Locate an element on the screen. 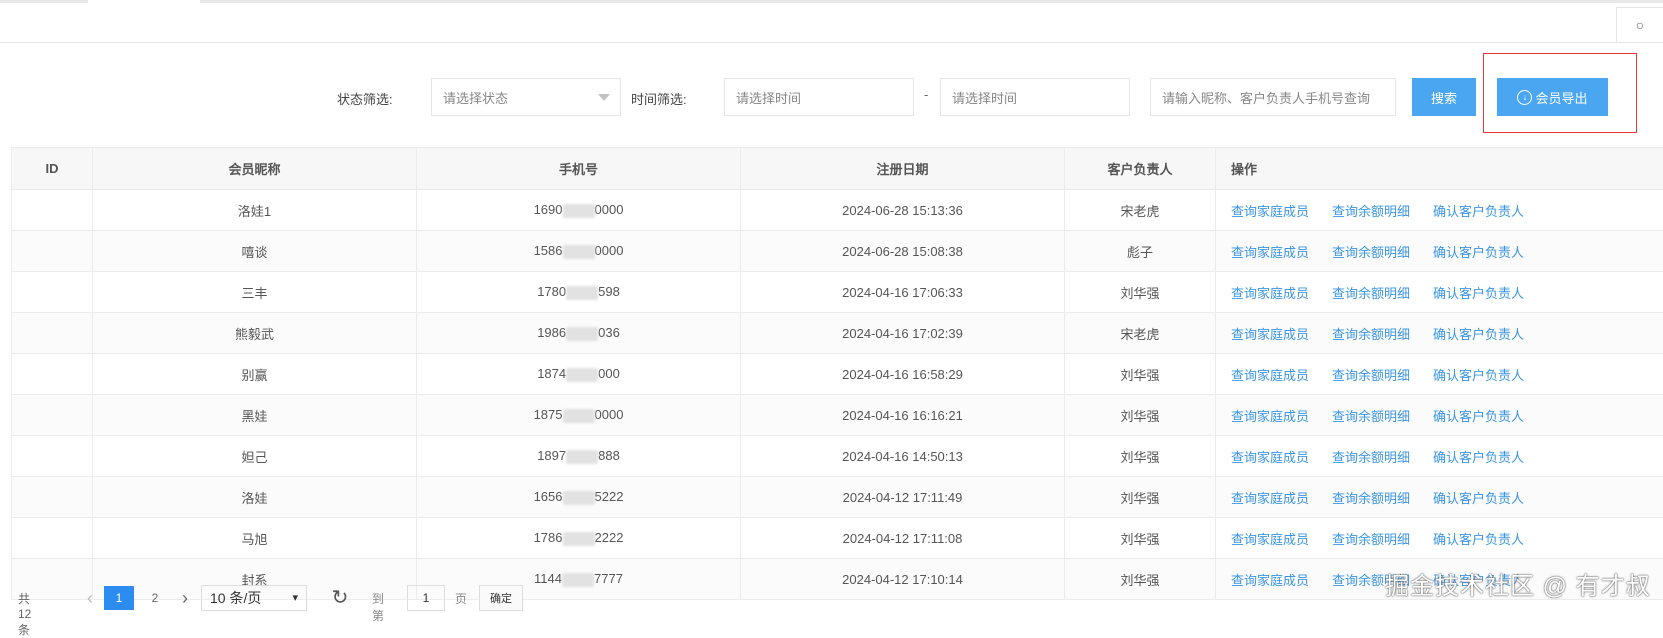 The height and width of the screenshot is (638, 1663). column-header-owner: 客户负责人 is located at coordinates (1140, 169).